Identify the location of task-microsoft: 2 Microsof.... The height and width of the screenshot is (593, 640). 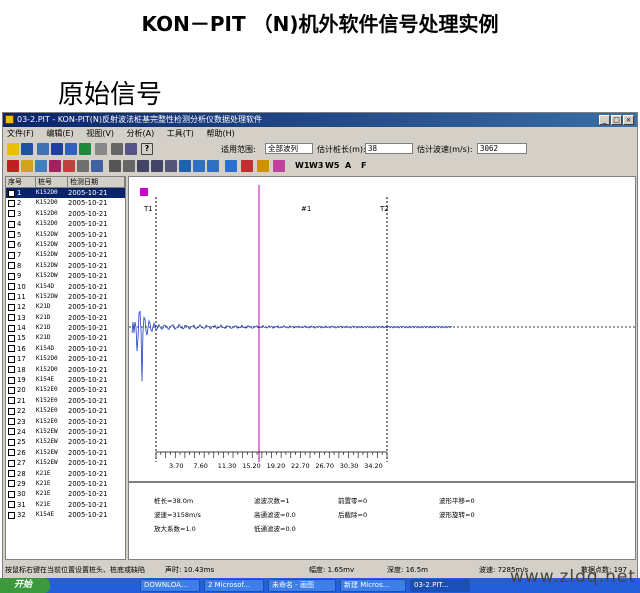
(234, 585).